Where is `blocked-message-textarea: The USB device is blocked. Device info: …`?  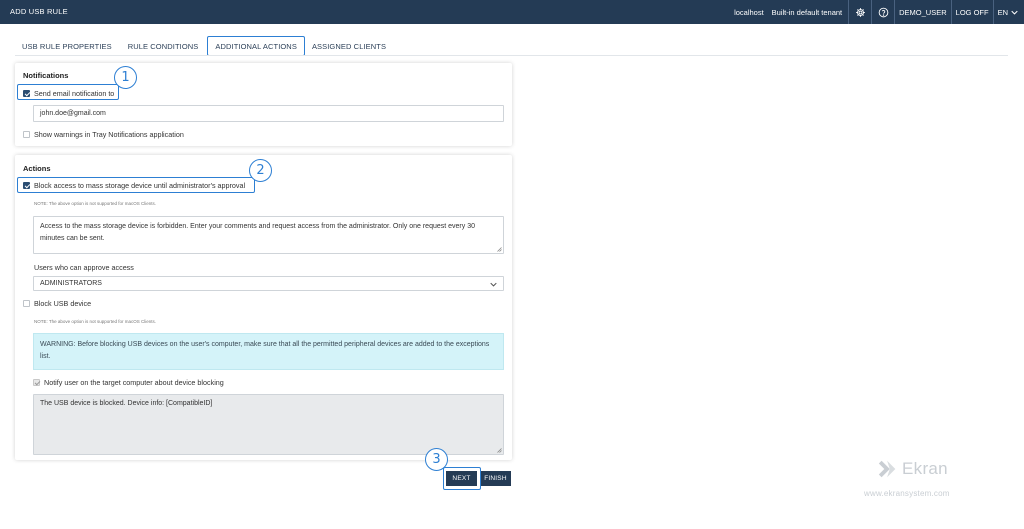
blocked-message-textarea: The USB device is blocked. Device info: … is located at coordinates (268, 424).